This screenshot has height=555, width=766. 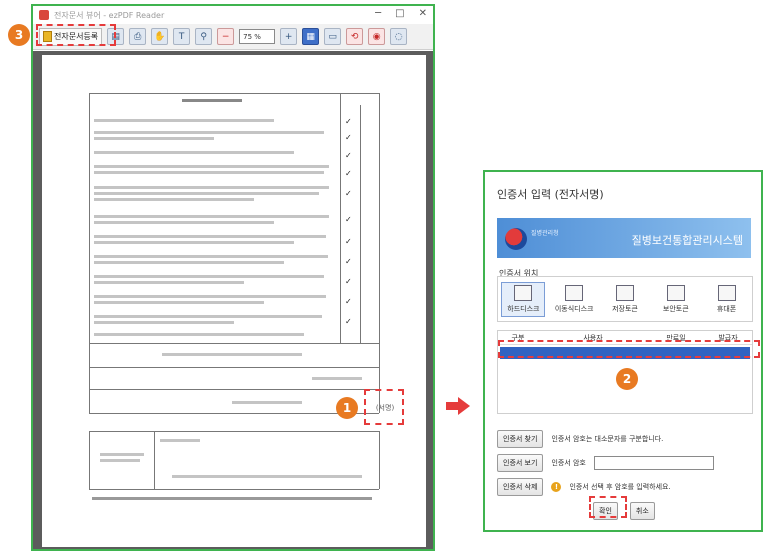 What do you see at coordinates (182, 36) in the screenshot?
I see `text-select-icon: T` at bounding box center [182, 36].